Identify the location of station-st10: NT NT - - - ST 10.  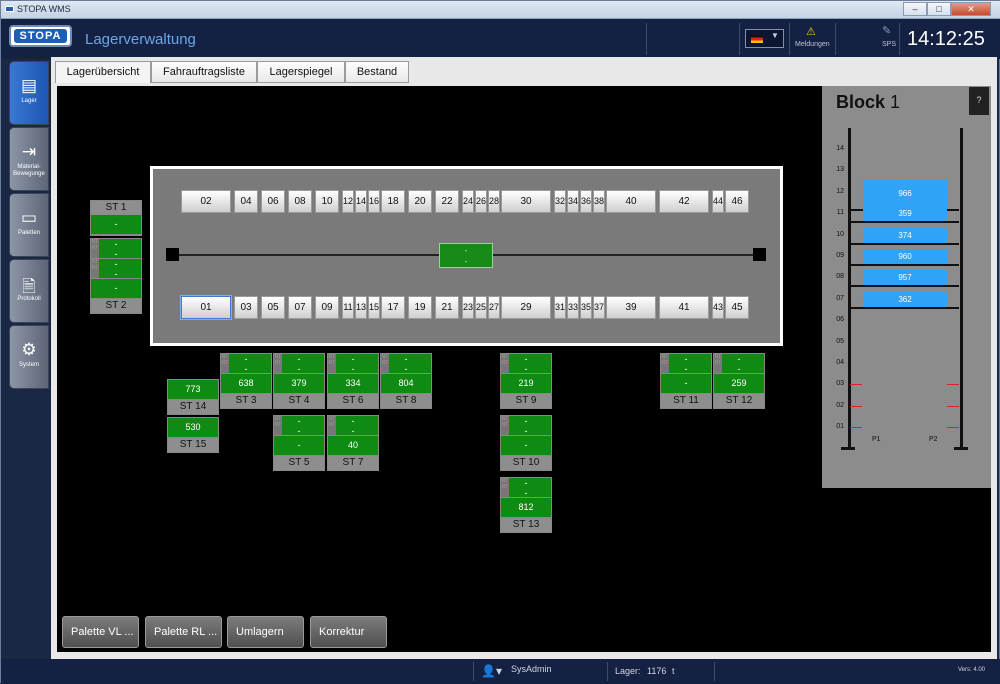
(526, 443).